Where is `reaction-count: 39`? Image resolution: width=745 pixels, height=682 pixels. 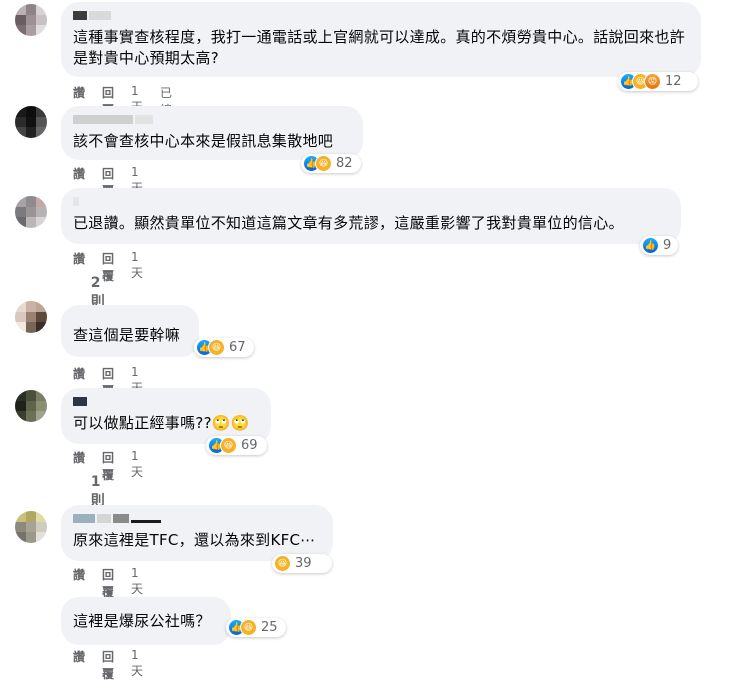
reaction-count: 39 is located at coordinates (303, 563).